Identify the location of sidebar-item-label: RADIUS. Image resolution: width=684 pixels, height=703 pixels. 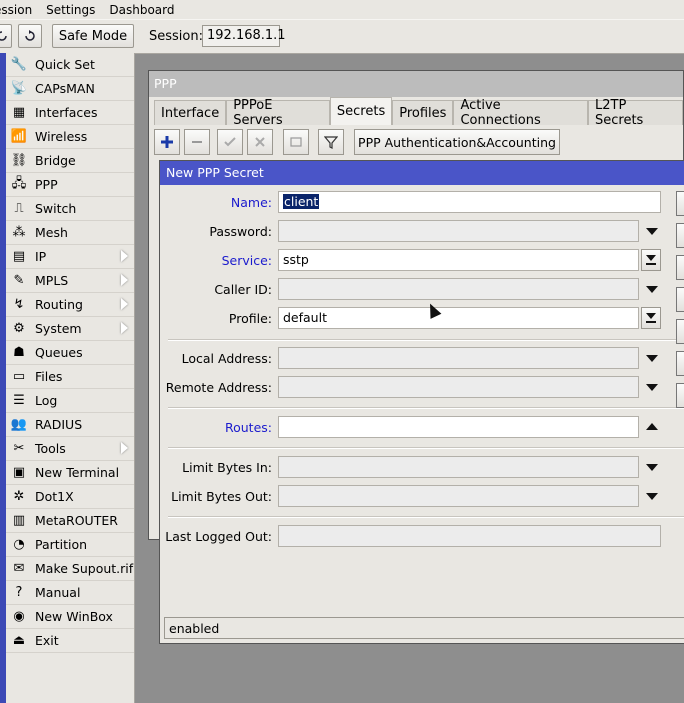
(59, 424).